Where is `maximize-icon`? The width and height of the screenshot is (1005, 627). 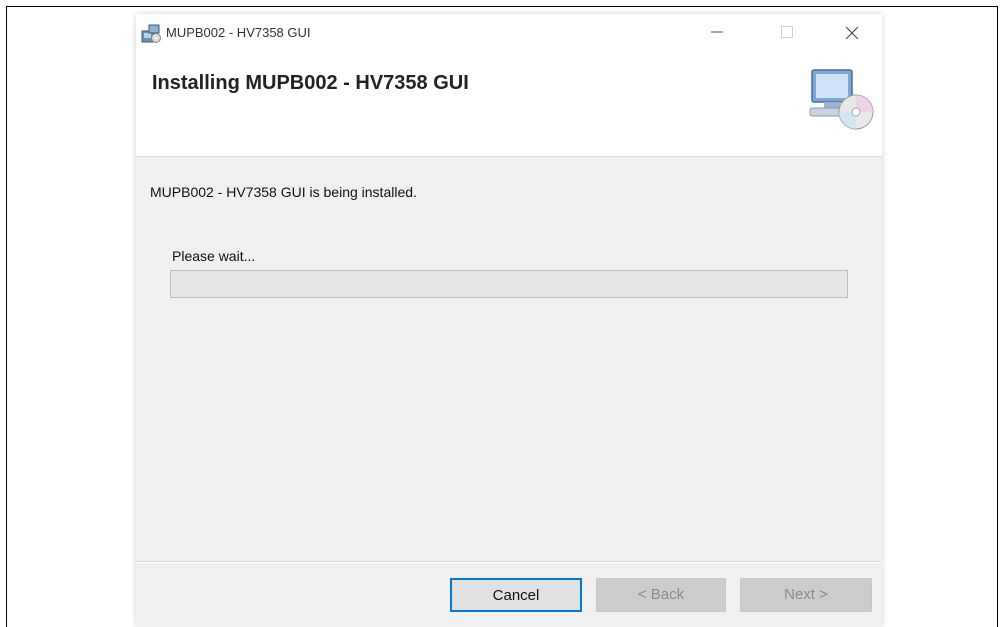 maximize-icon is located at coordinates (787, 32).